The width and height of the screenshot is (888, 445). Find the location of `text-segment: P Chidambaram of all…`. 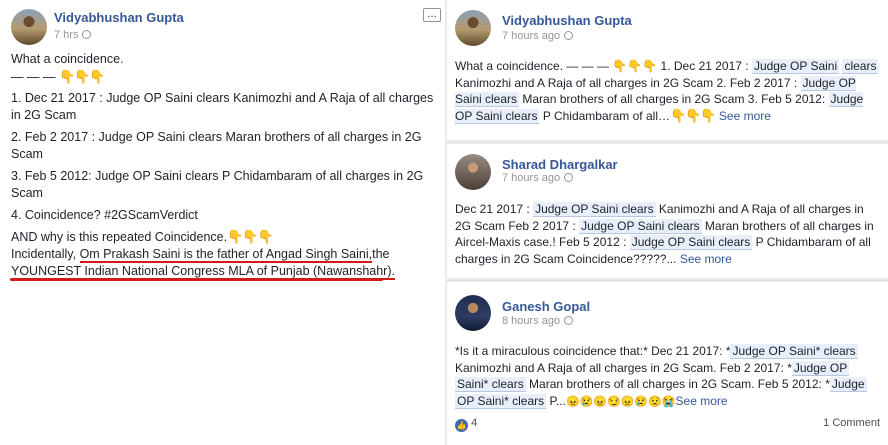

text-segment: P Chidambaram of all… is located at coordinates (604, 115).